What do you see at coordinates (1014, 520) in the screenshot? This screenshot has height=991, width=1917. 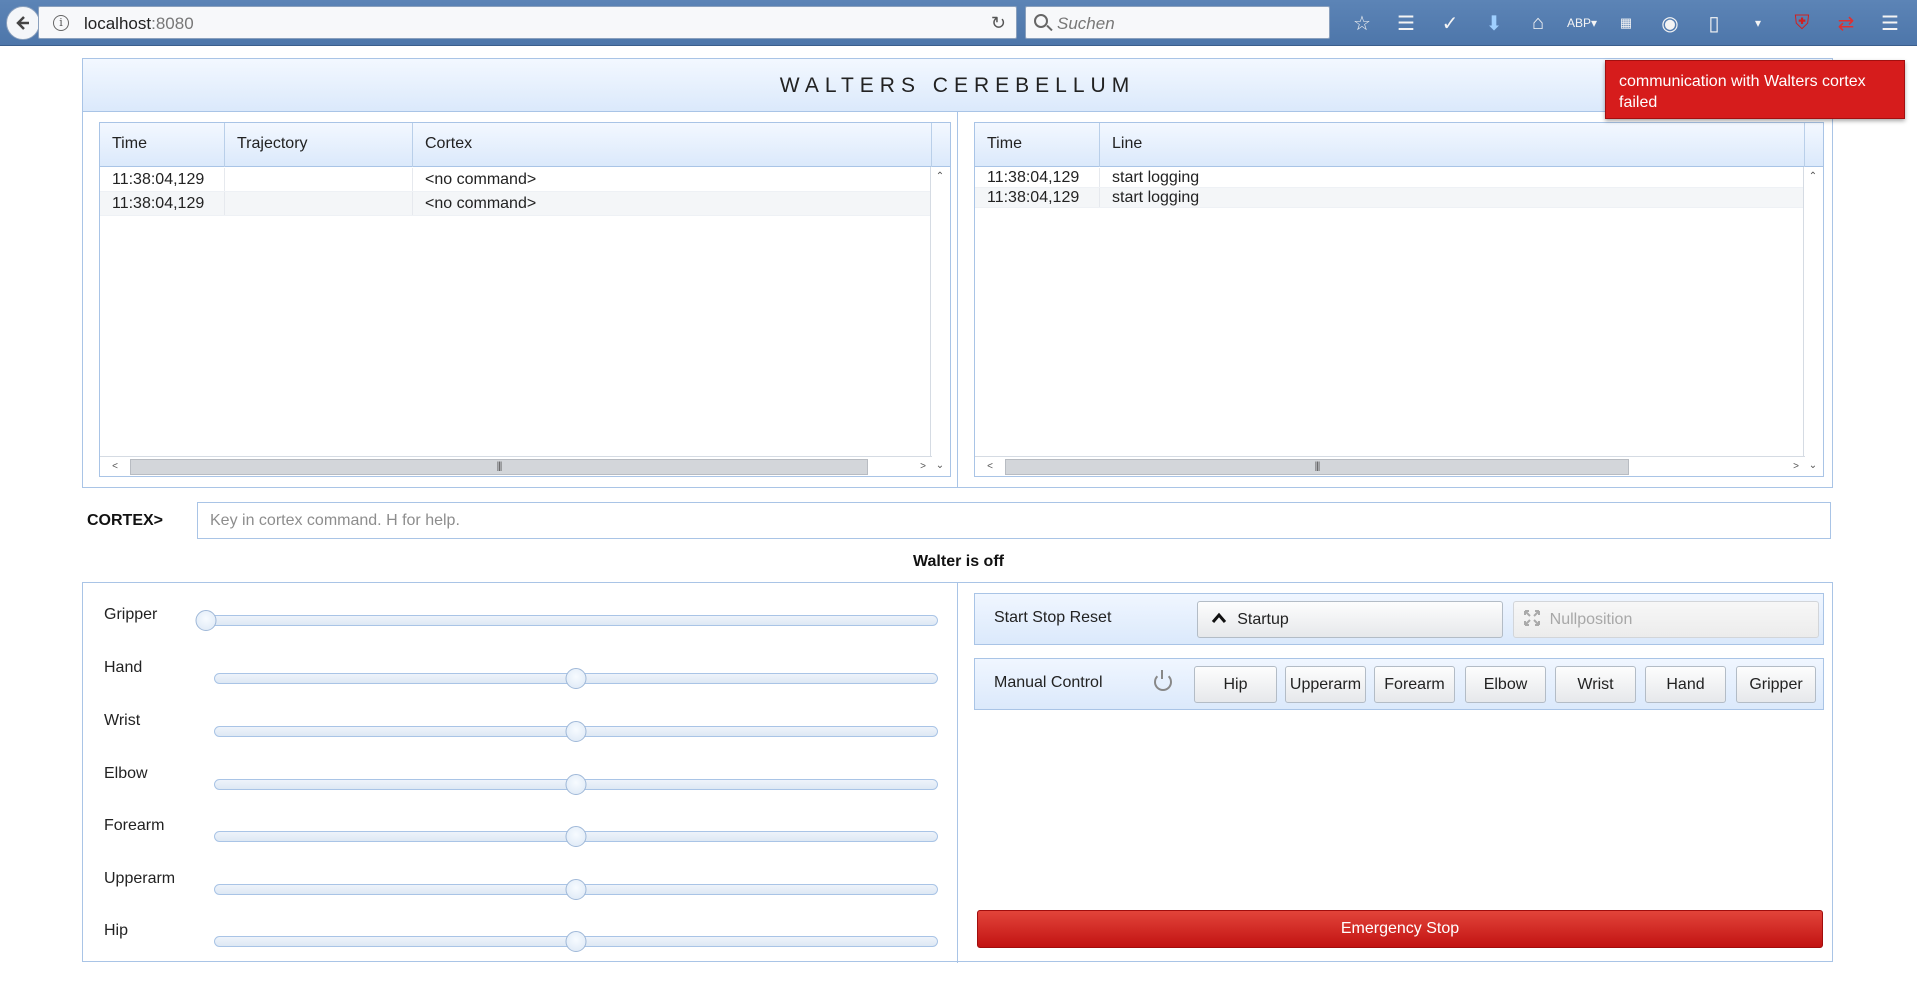 I see `cortex-command-input` at bounding box center [1014, 520].